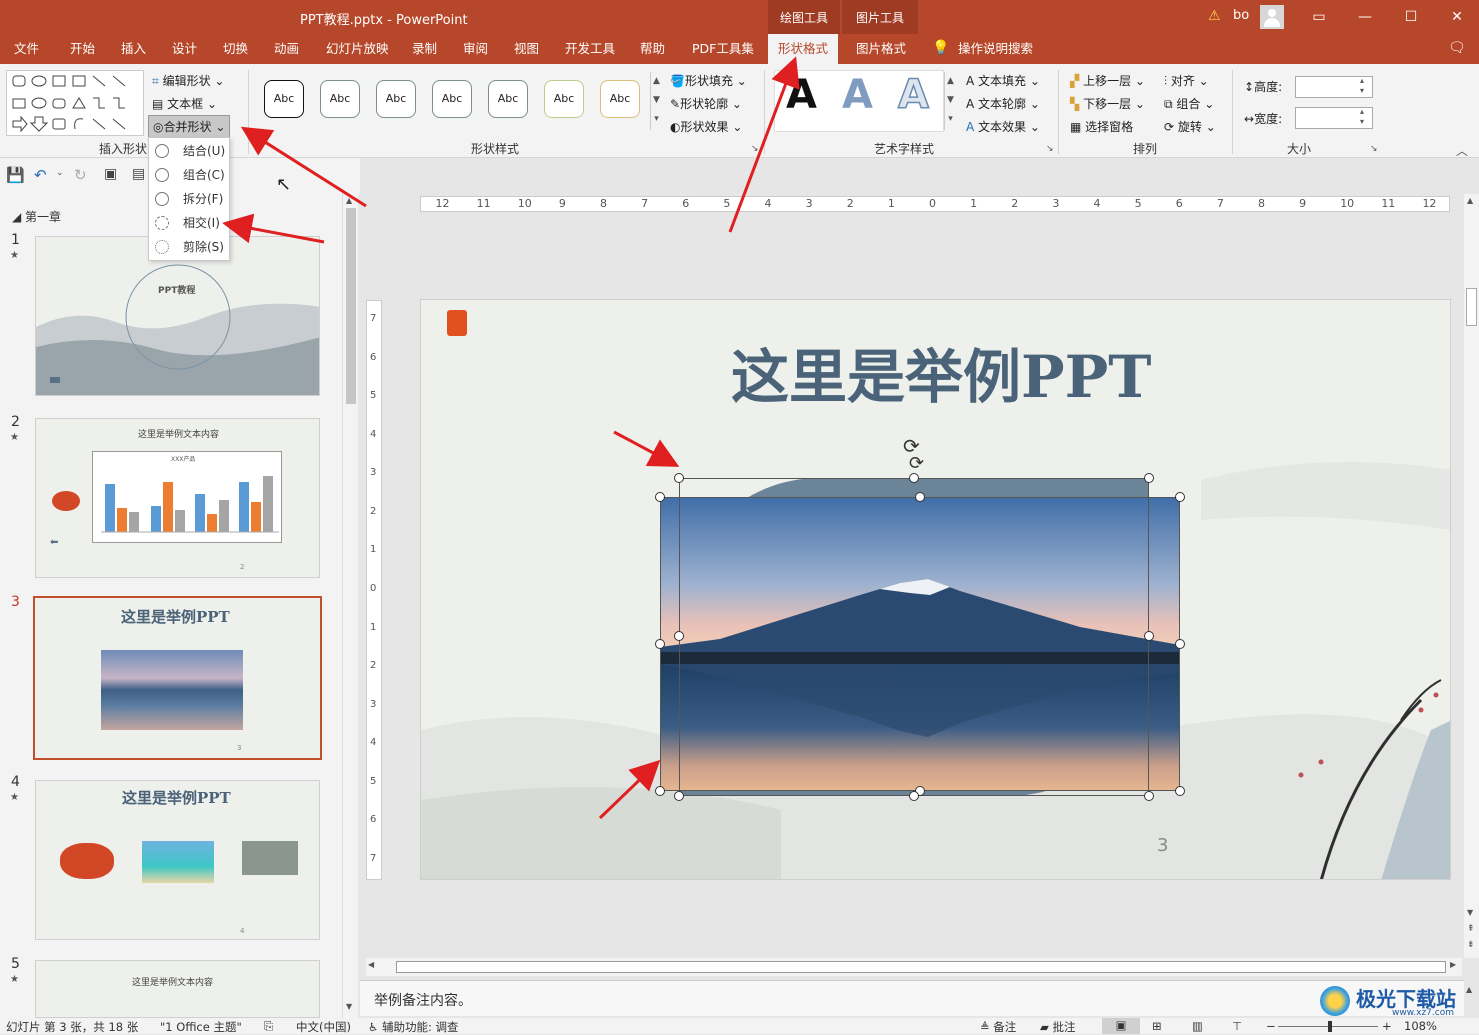  I want to click on shape-style-6: Abc, so click(564, 99).